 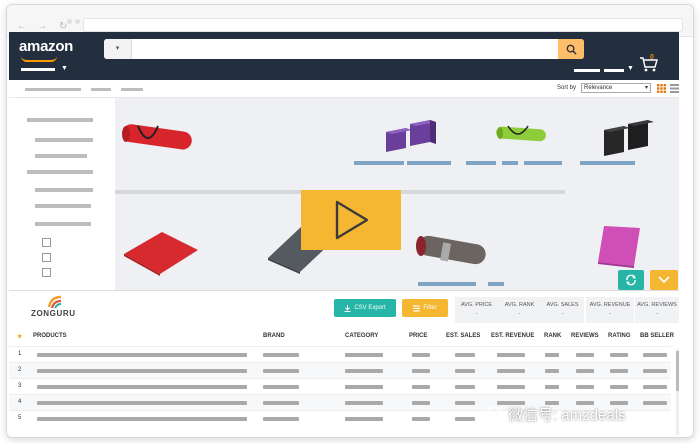 What do you see at coordinates (46, 46) in the screenshot?
I see `amazon-logo: amazon` at bounding box center [46, 46].